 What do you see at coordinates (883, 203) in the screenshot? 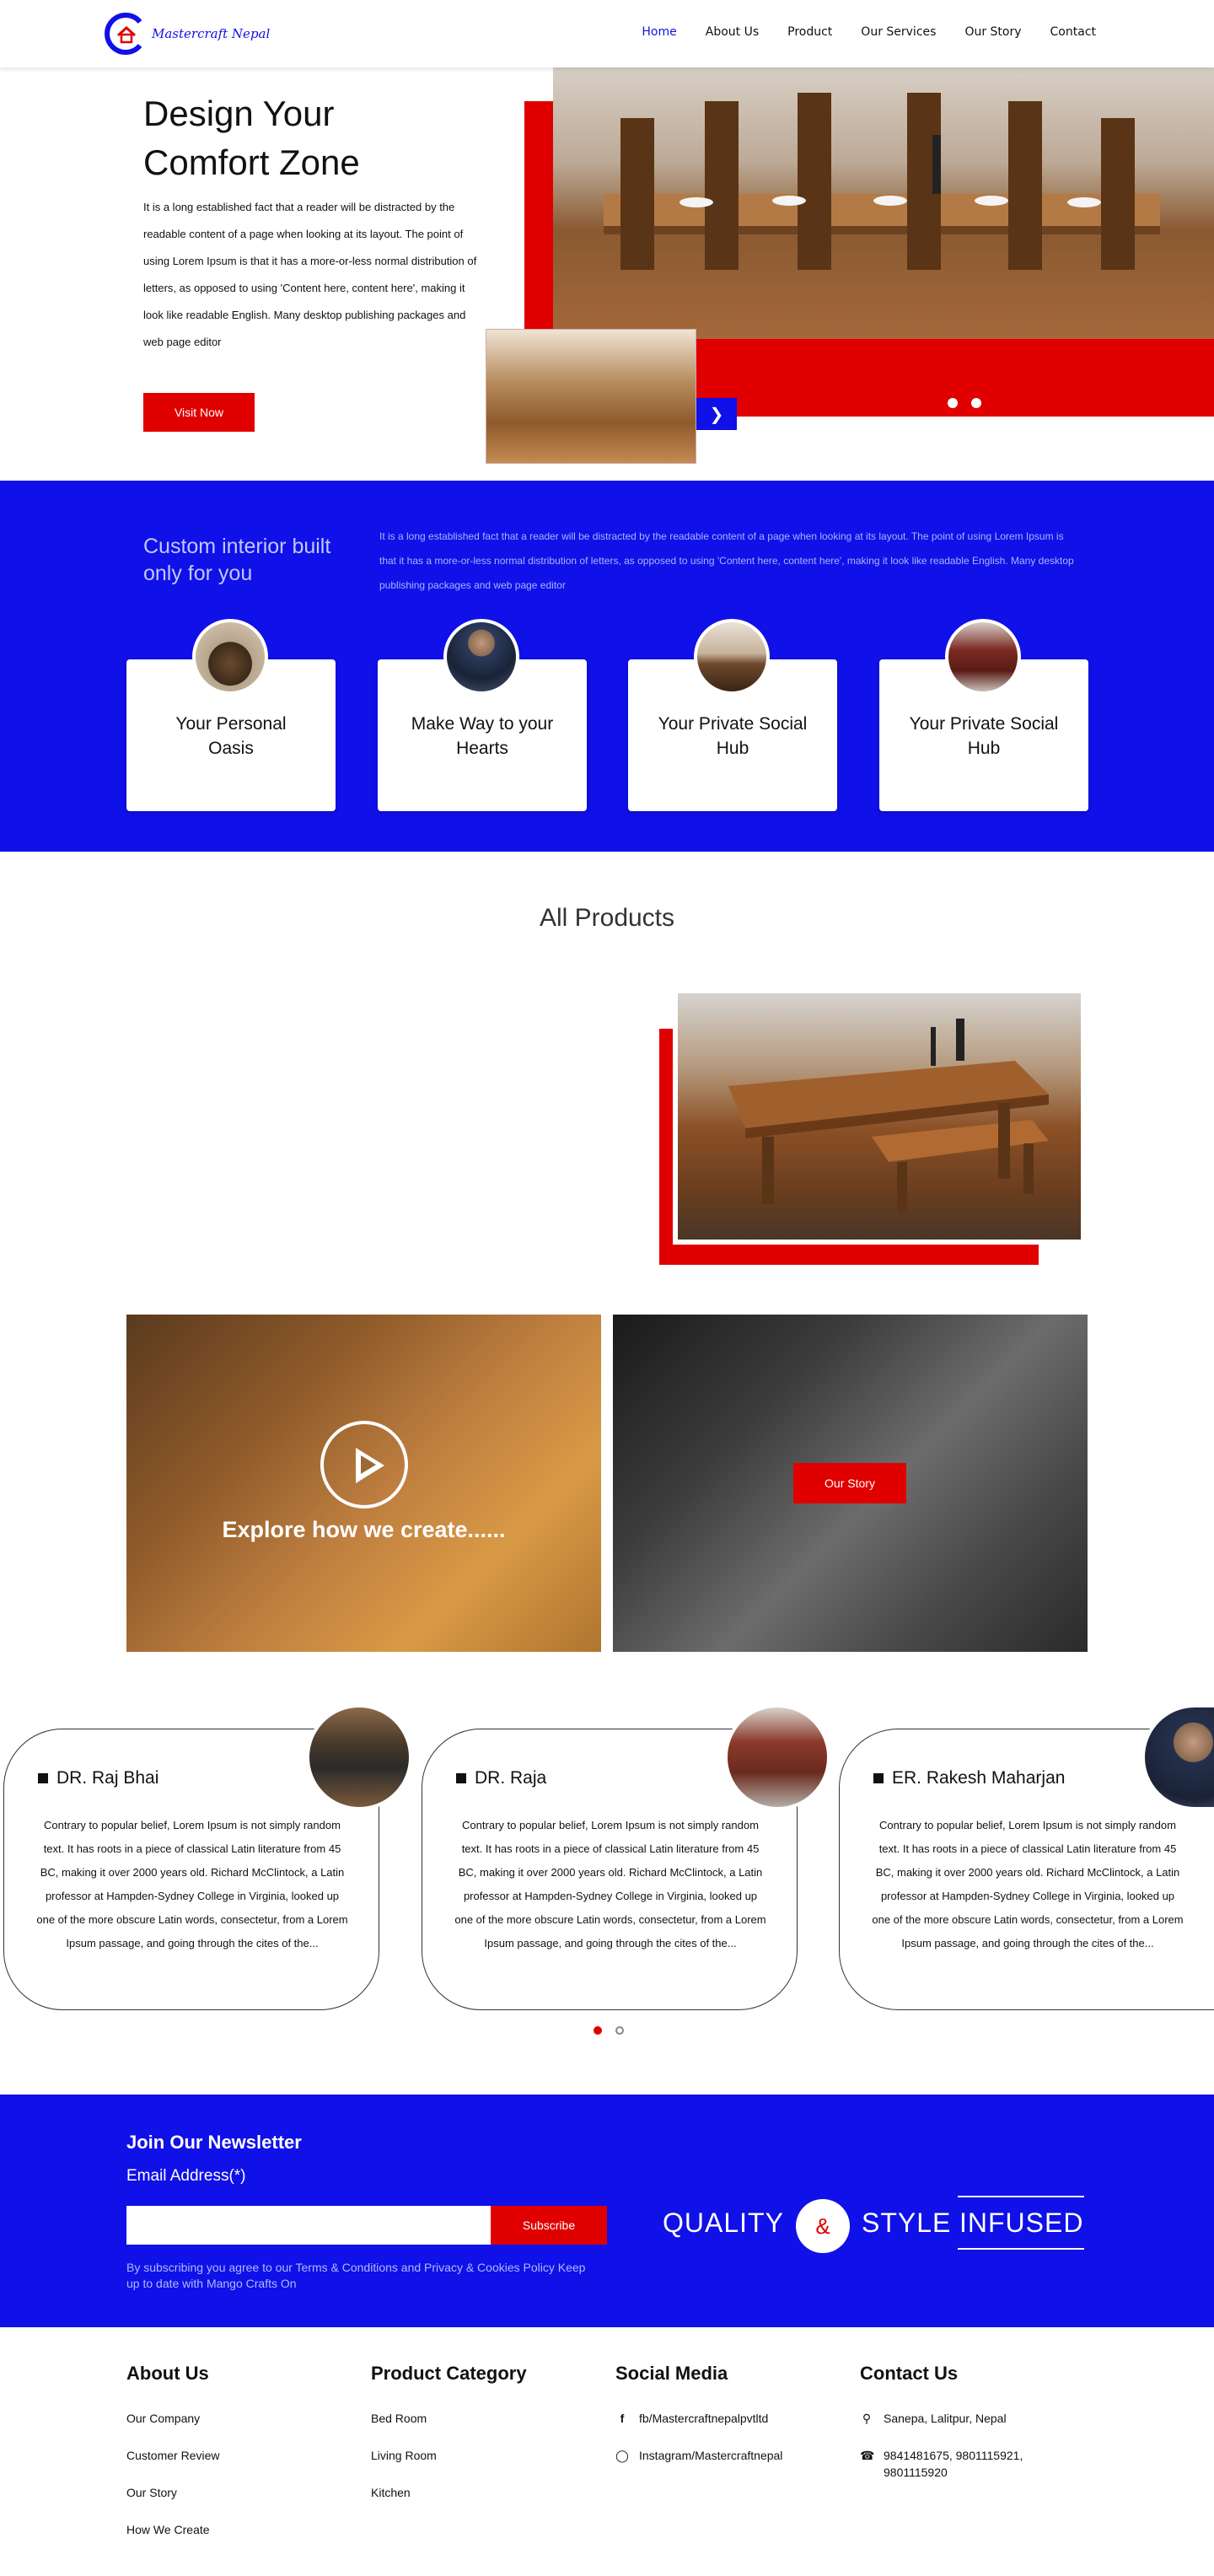
I see `hero-dining-image` at bounding box center [883, 203].